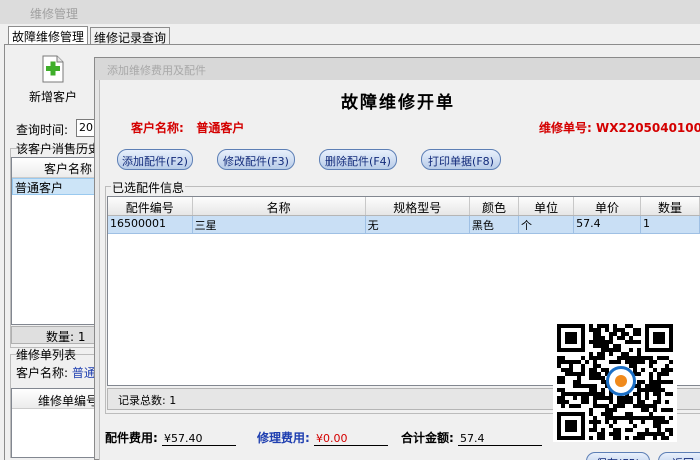  What do you see at coordinates (86, 128) in the screenshot?
I see `query-time-input: 20` at bounding box center [86, 128].